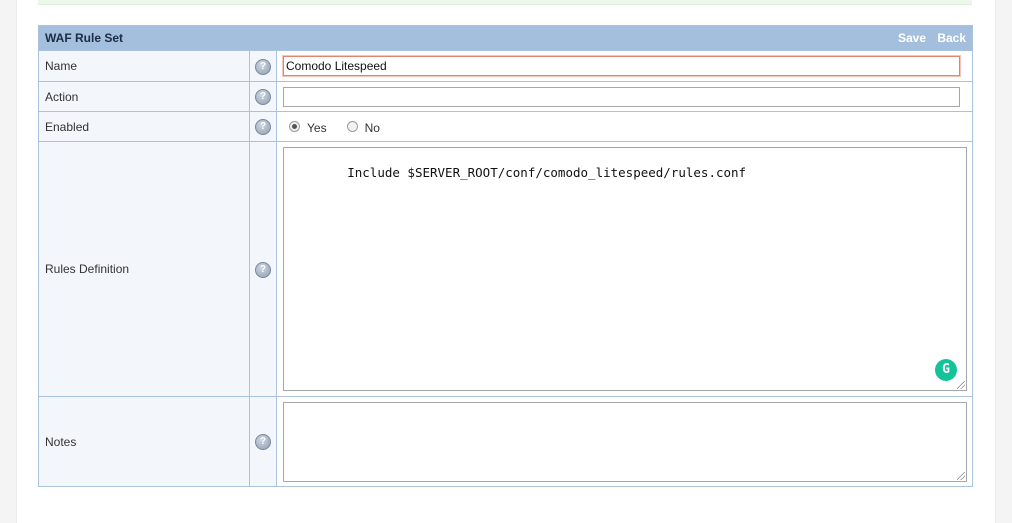  What do you see at coordinates (372, 128) in the screenshot?
I see `enabled-no-label: No` at bounding box center [372, 128].